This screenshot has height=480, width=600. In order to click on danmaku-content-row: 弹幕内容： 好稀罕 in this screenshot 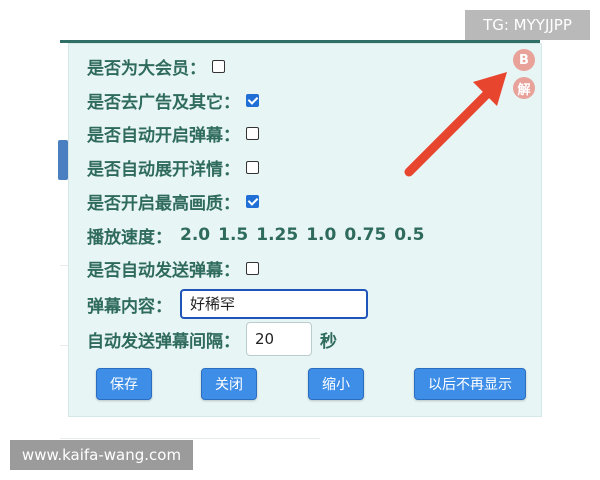, I will do `click(227, 304)`.